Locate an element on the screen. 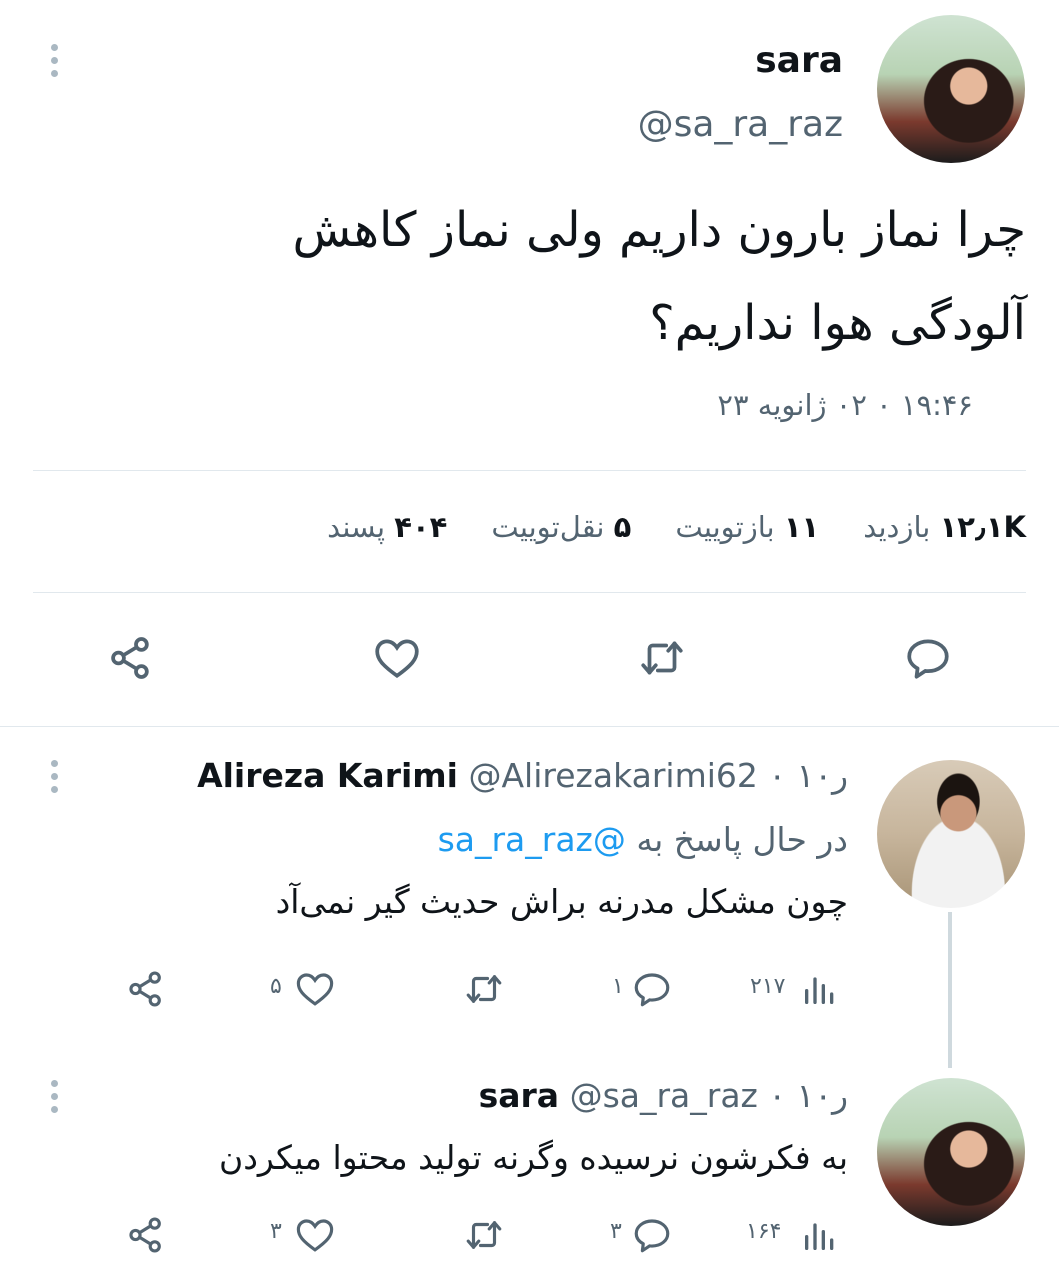 The image size is (1059, 1280). views-count: ۱۶۴ is located at coordinates (764, 1231).